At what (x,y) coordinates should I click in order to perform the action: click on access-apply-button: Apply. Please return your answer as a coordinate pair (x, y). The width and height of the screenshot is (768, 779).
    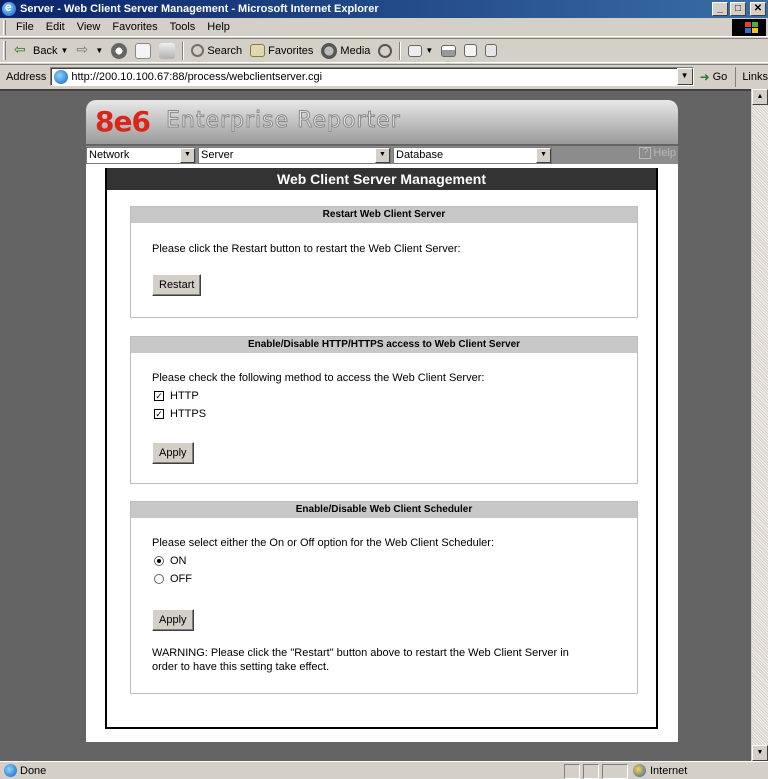
    Looking at the image, I should click on (173, 453).